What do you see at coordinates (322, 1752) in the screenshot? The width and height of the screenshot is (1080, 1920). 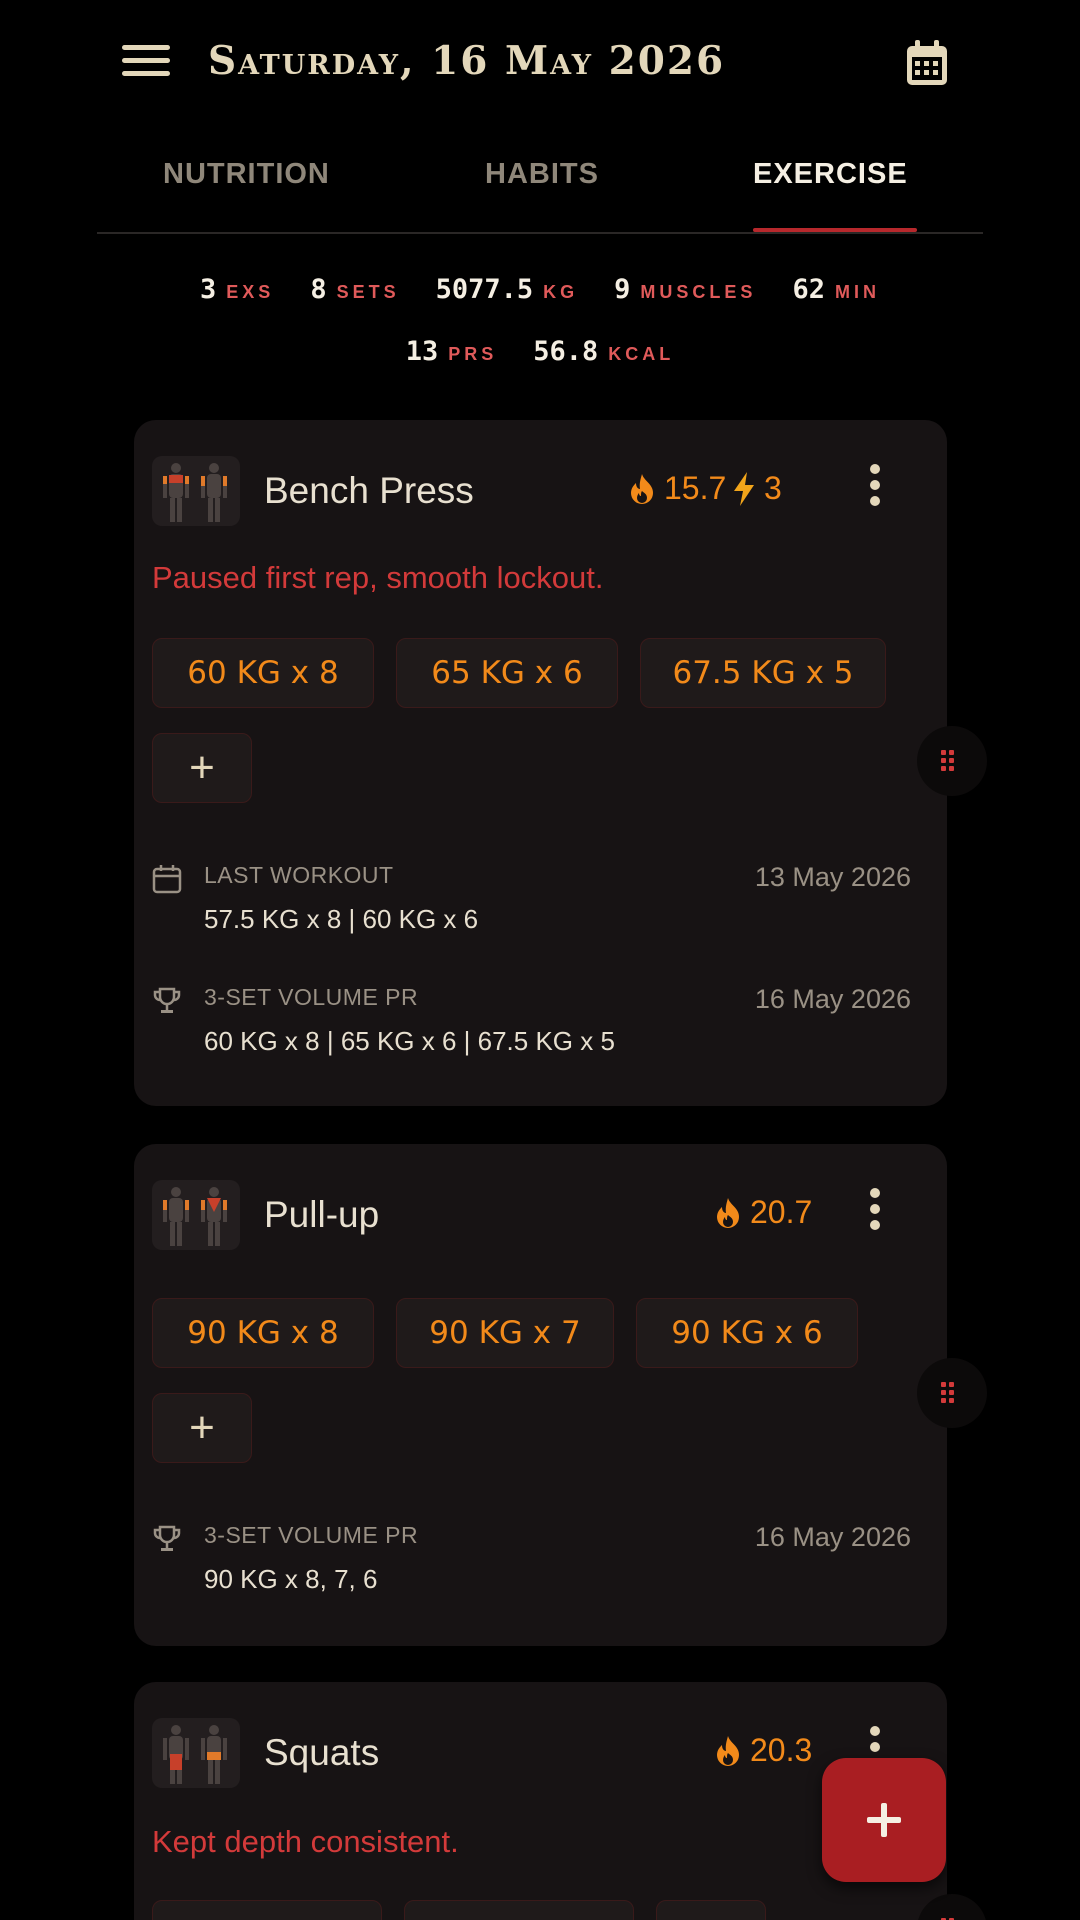 I see `exercise-name: Squats` at bounding box center [322, 1752].